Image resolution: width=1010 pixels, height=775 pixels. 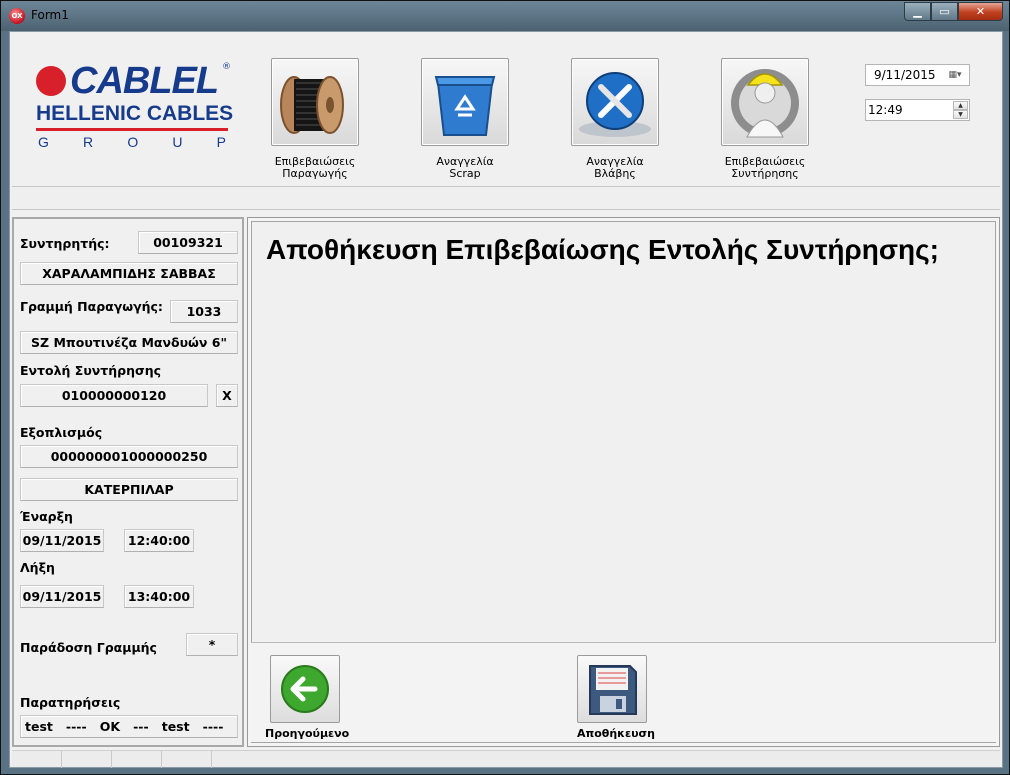 I want to click on clear-order-button: X, so click(x=227, y=395).